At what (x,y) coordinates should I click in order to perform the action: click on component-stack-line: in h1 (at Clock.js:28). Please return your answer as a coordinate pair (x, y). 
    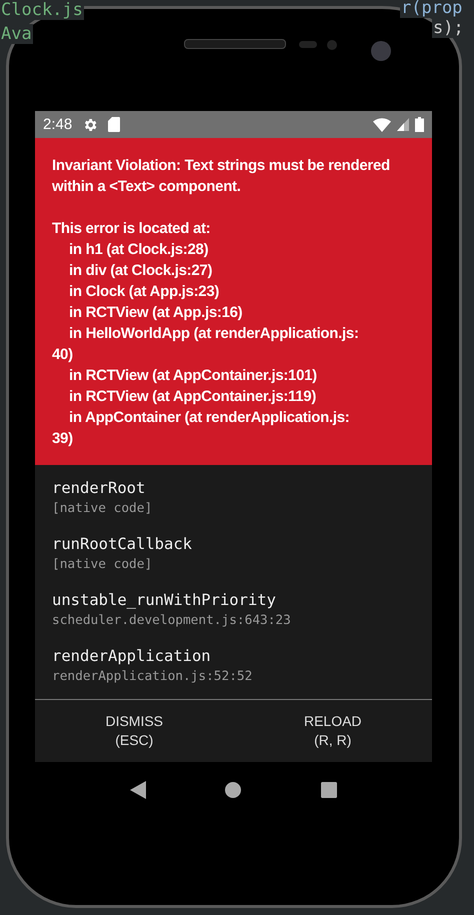
    Looking at the image, I should click on (139, 250).